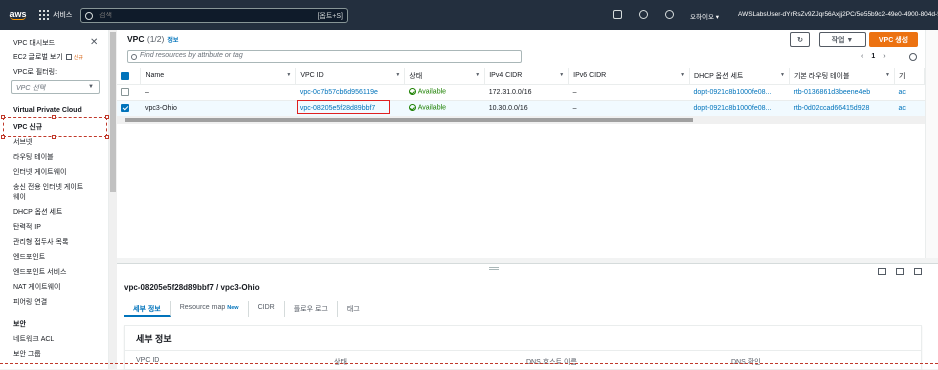 Image resolution: width=938 pixels, height=370 pixels. I want to click on prev-page-button: ‹, so click(862, 56).